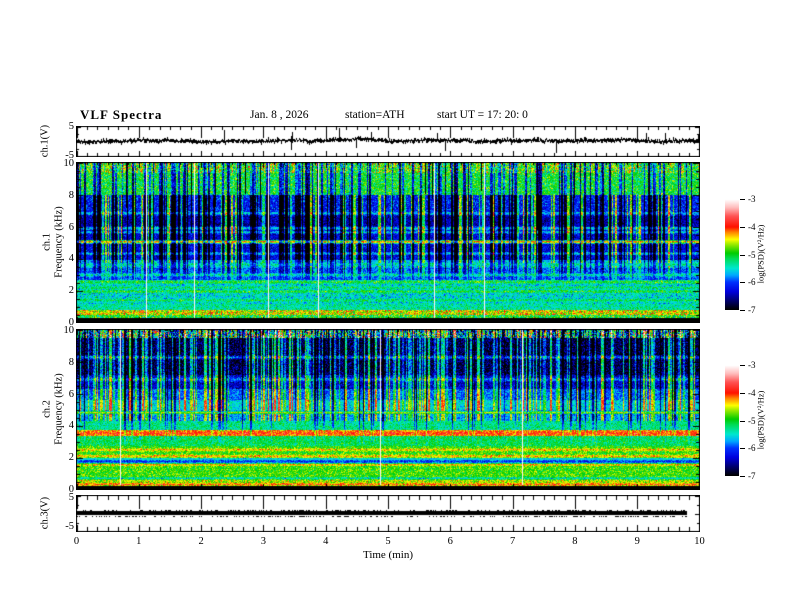  What do you see at coordinates (575, 541) in the screenshot?
I see `time-tick-label: 8` at bounding box center [575, 541].